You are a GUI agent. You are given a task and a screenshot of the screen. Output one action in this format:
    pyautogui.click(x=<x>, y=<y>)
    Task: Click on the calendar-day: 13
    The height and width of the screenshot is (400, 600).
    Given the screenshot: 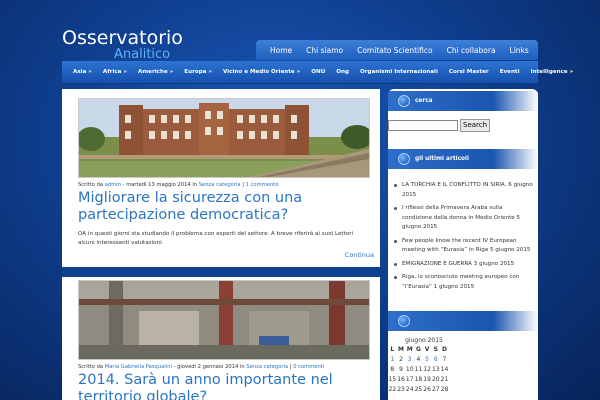 What is the action you would take?
    pyautogui.click(x=435, y=369)
    